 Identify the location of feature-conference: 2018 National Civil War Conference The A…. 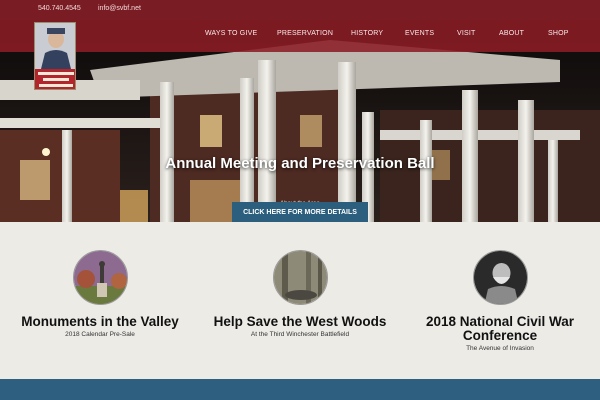
(500, 301).